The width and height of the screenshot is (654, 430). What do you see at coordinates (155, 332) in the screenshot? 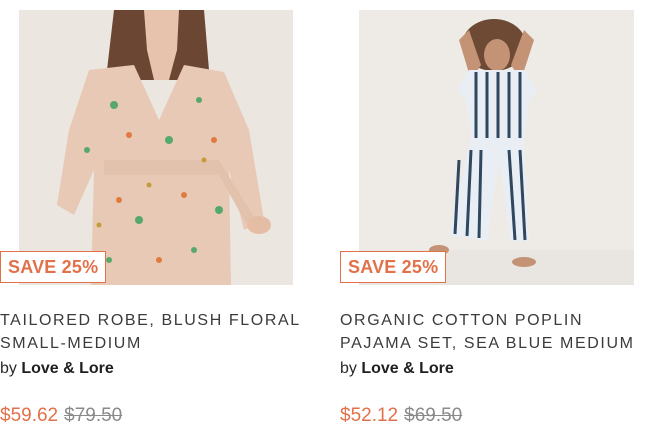
I see `product-title: TAILORED ROBE, BLUSH FLORAL SMALL-MEDIUM` at bounding box center [155, 332].